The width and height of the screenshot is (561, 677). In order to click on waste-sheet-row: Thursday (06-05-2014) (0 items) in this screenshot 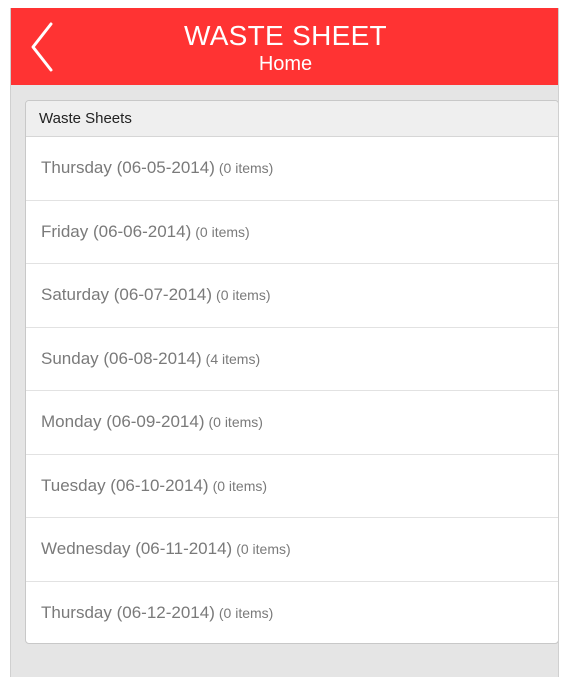, I will do `click(292, 169)`.